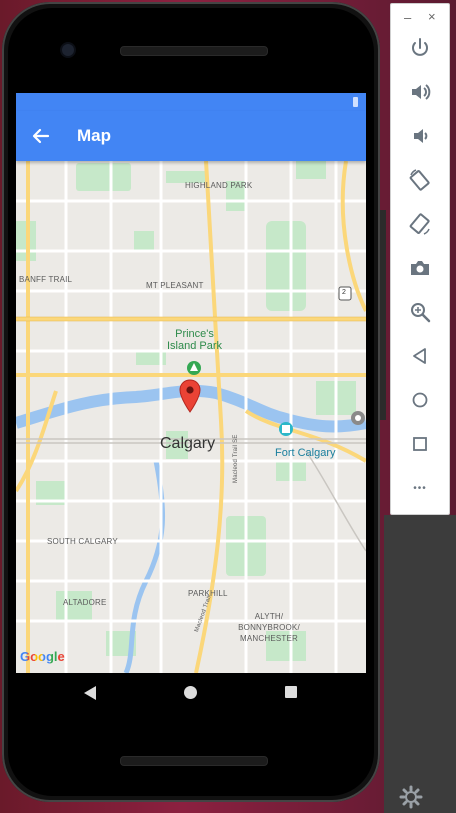  I want to click on nav-home-icon, so click(190, 692).